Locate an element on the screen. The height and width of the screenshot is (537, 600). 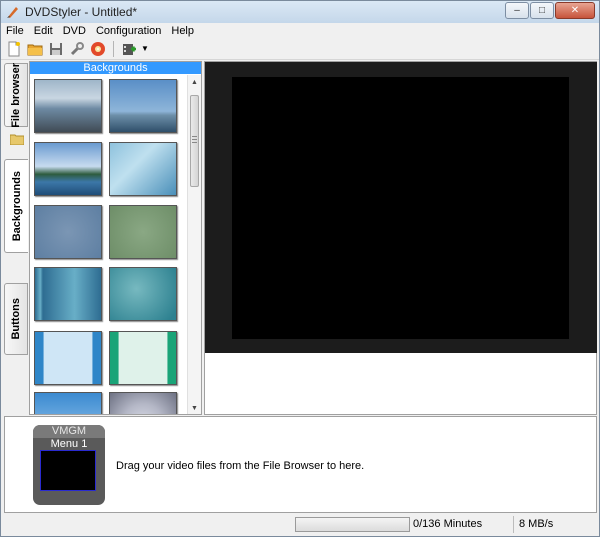
open-folder-icon is located at coordinates (35, 49).